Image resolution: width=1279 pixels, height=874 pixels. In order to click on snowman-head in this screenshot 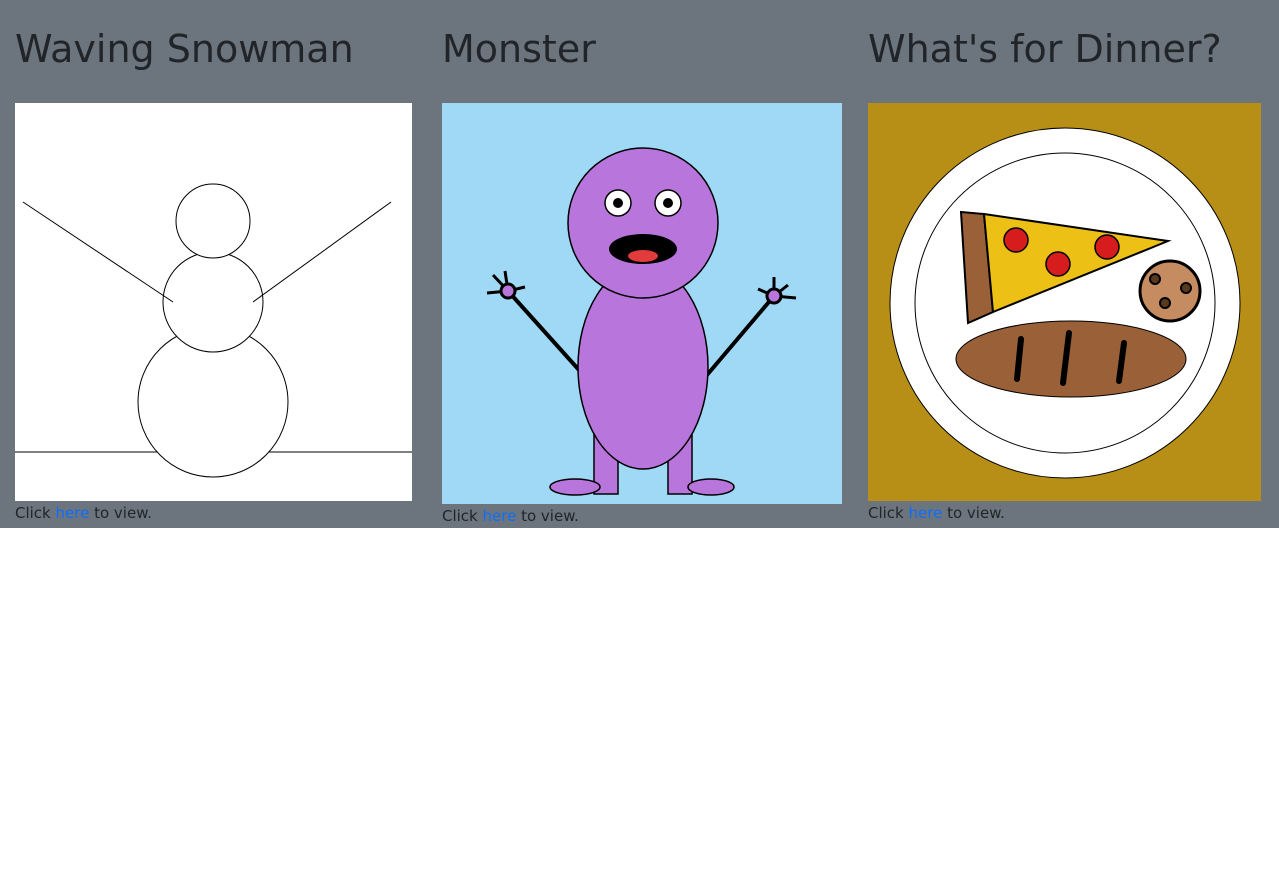, I will do `click(213, 221)`.